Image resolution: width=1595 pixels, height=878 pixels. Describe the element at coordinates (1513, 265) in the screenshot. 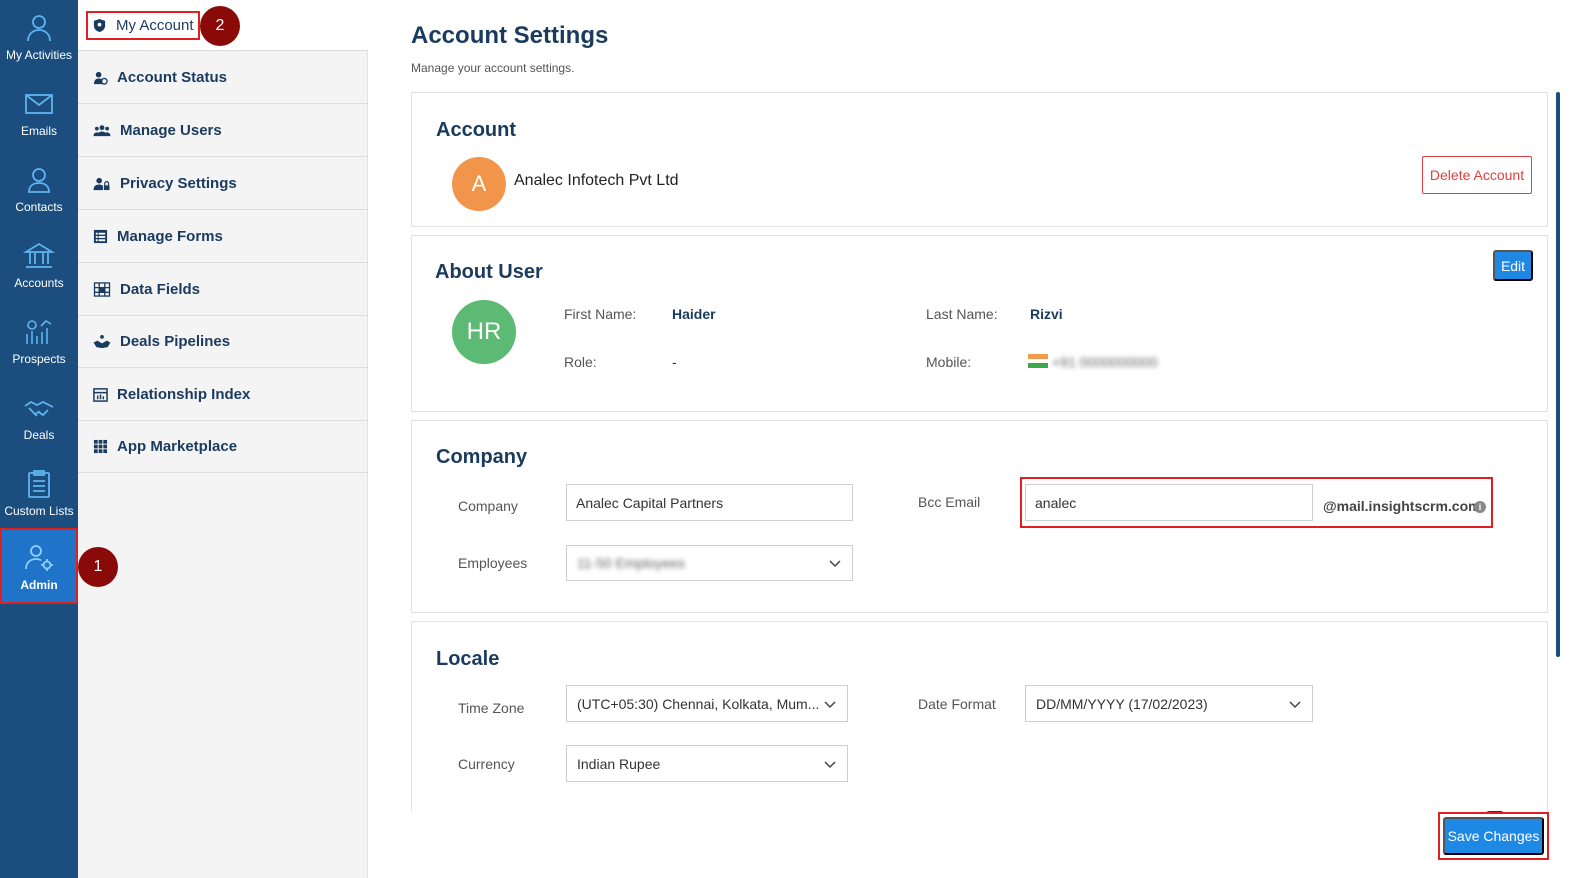

I see `edit-button: Edit` at that location.